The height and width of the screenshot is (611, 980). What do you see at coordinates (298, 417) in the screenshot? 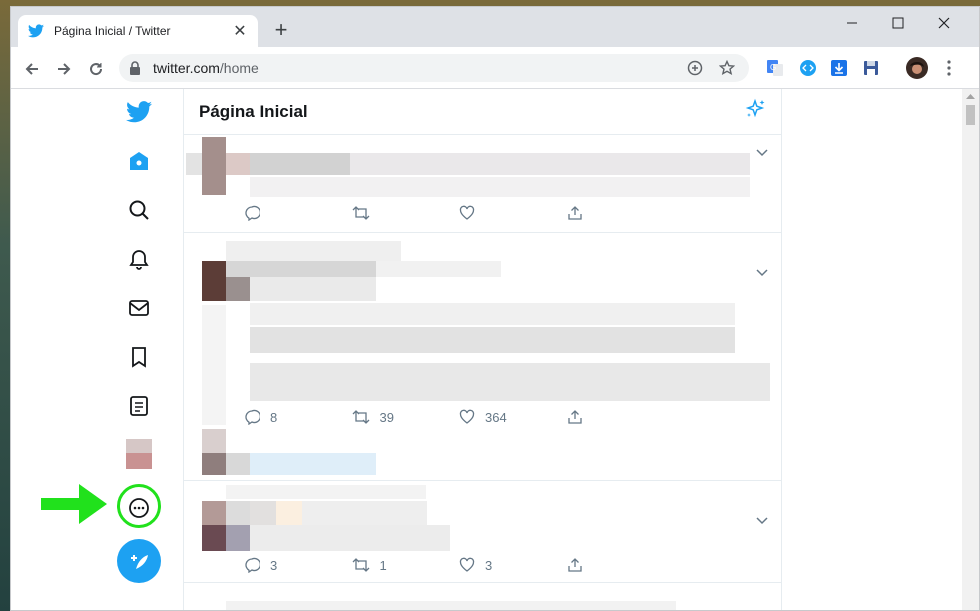
I see `reply-button: 8` at bounding box center [298, 417].